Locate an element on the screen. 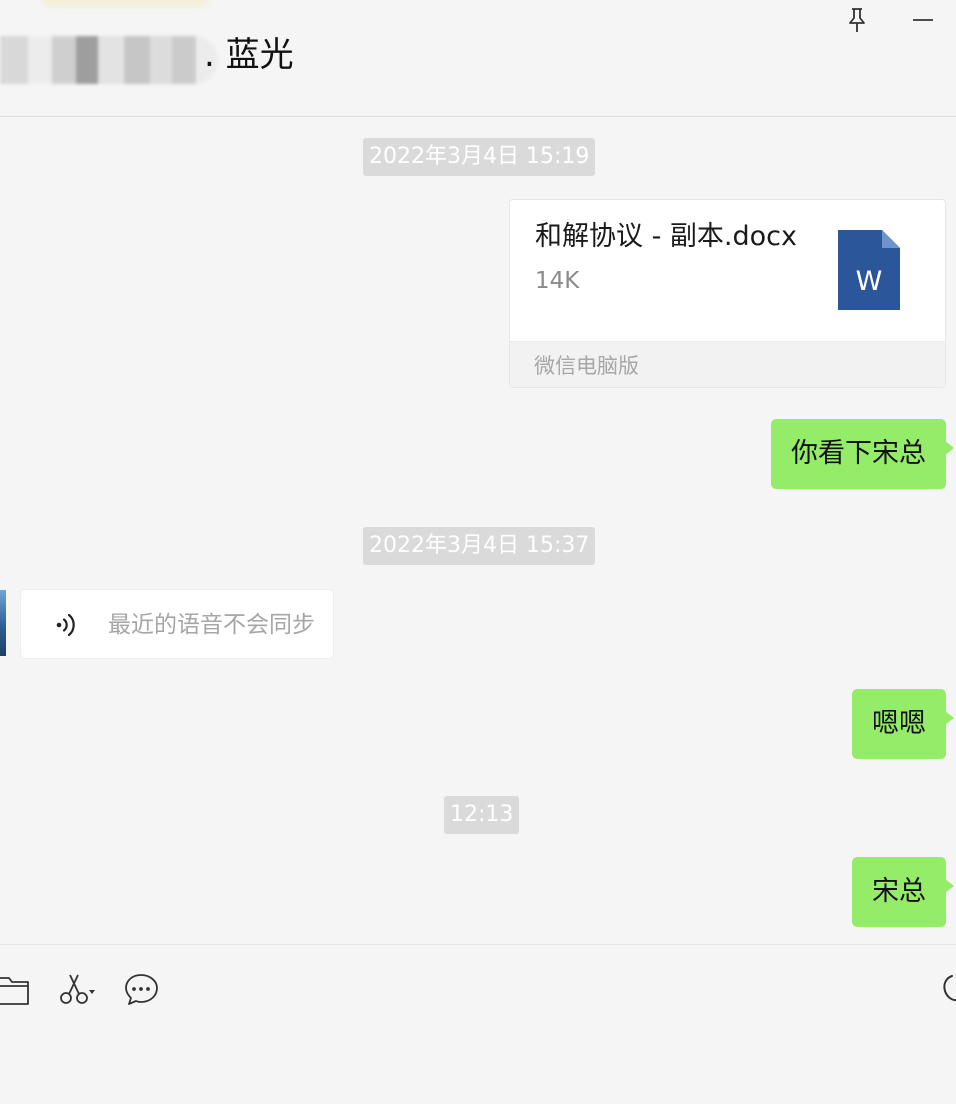 This screenshot has width=956, height=1104. voice-message-bubble: 最近的语音不会同步 is located at coordinates (177, 624).